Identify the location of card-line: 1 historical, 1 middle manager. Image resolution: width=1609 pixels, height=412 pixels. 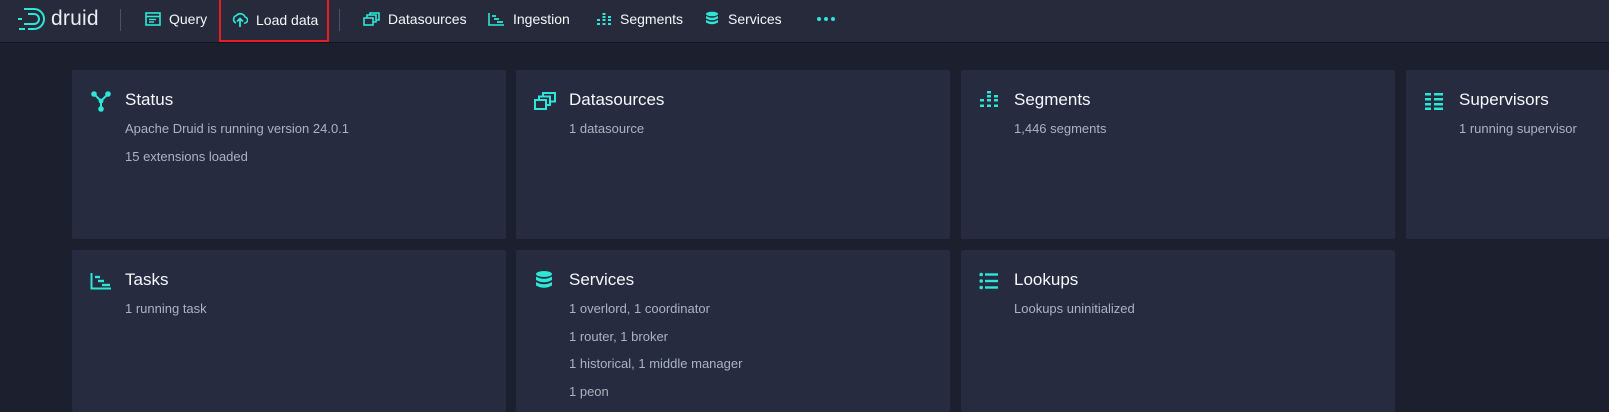
(656, 363).